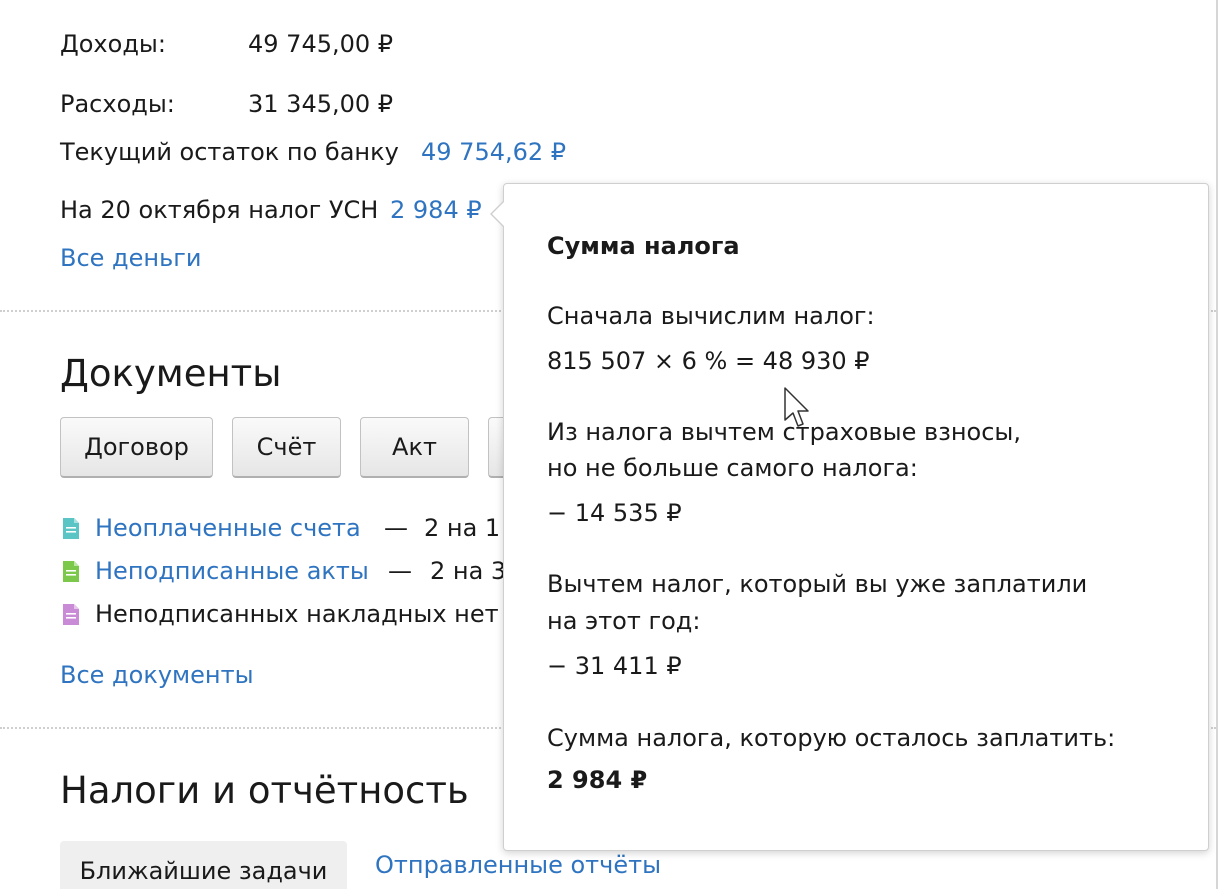 The width and height of the screenshot is (1222, 889). I want to click on income-value: 49 745,00 ₽, so click(321, 44).